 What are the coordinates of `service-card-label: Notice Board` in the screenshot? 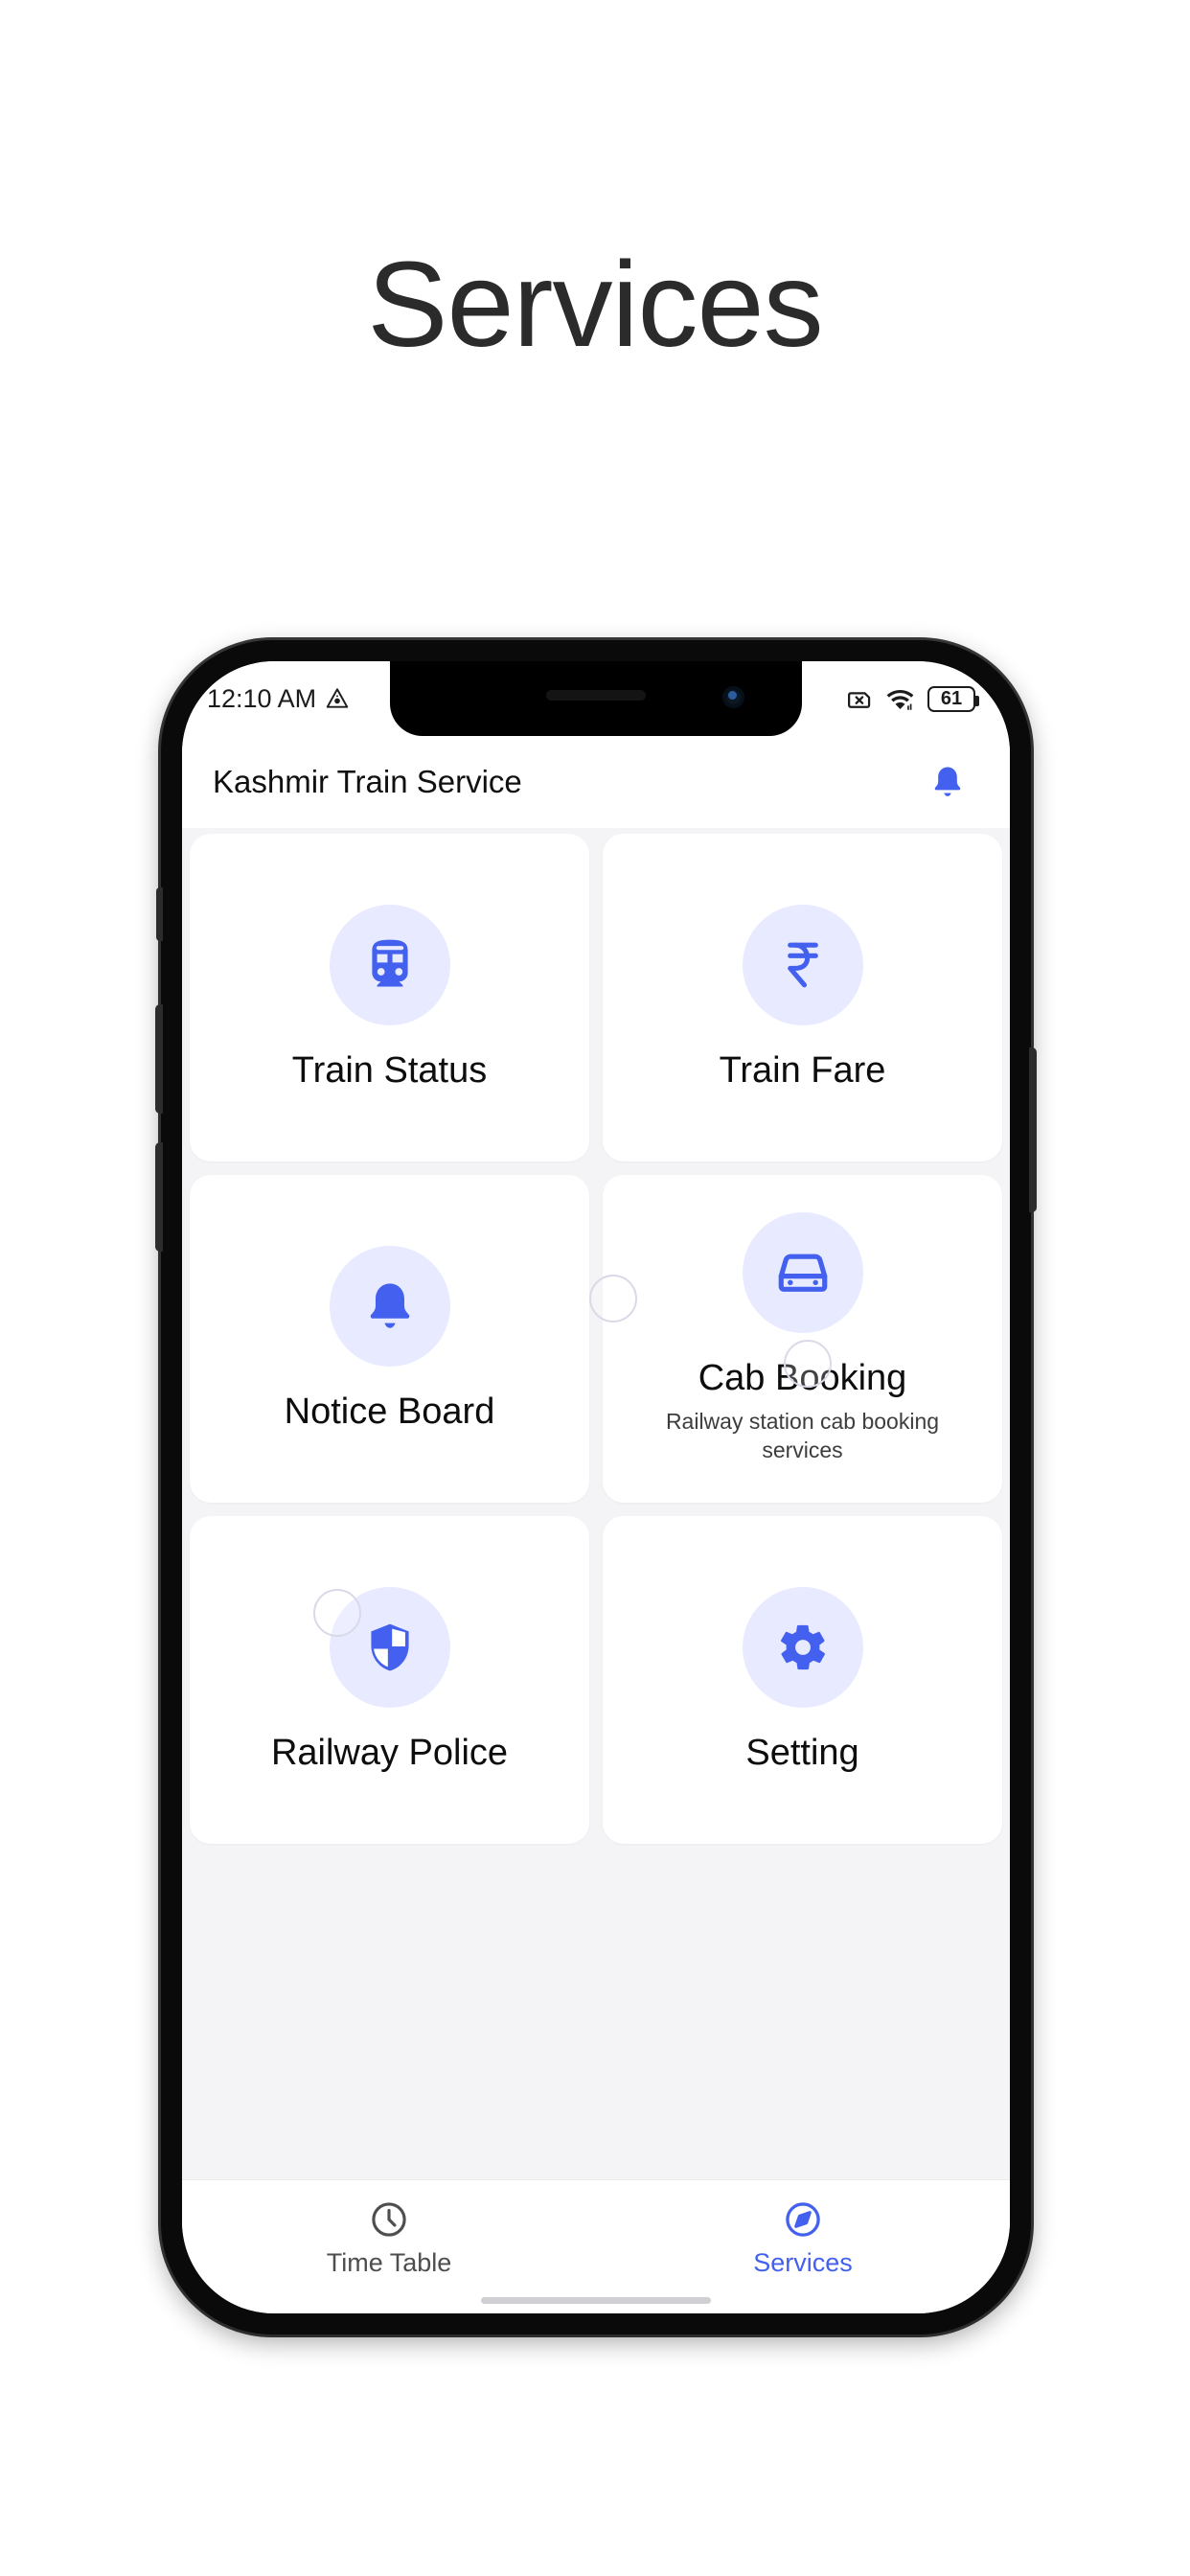 It's located at (389, 1411).